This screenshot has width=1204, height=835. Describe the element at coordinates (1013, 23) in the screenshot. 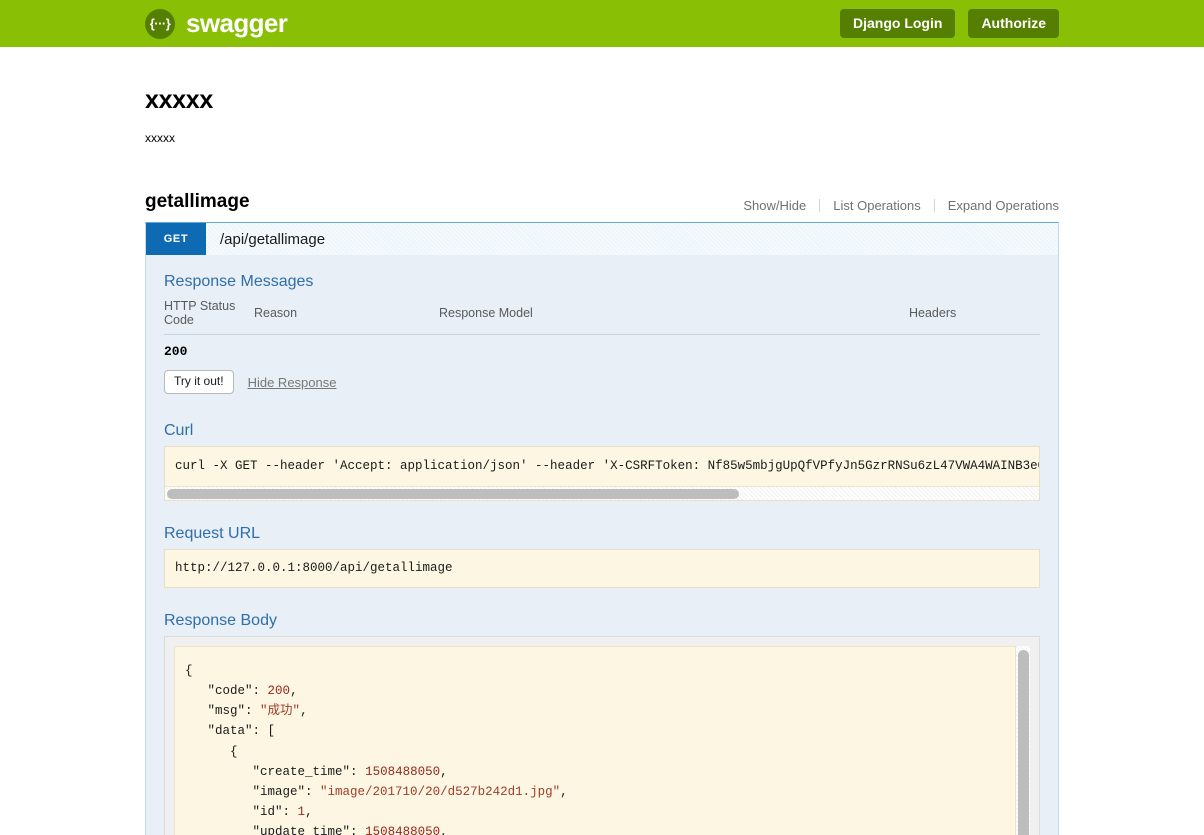

I see `authorize-button: Authorize` at that location.